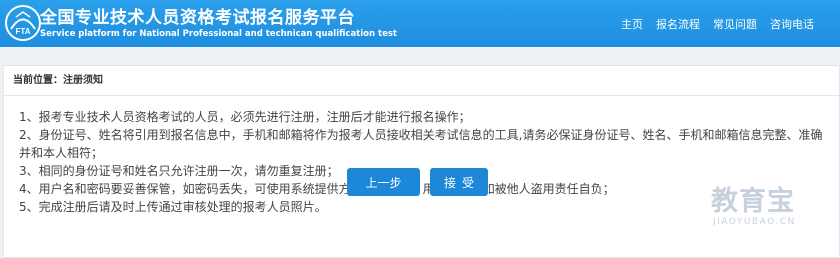  What do you see at coordinates (421, 81) in the screenshot?
I see `breadcrumb: 当前位置：注册须知` at bounding box center [421, 81].